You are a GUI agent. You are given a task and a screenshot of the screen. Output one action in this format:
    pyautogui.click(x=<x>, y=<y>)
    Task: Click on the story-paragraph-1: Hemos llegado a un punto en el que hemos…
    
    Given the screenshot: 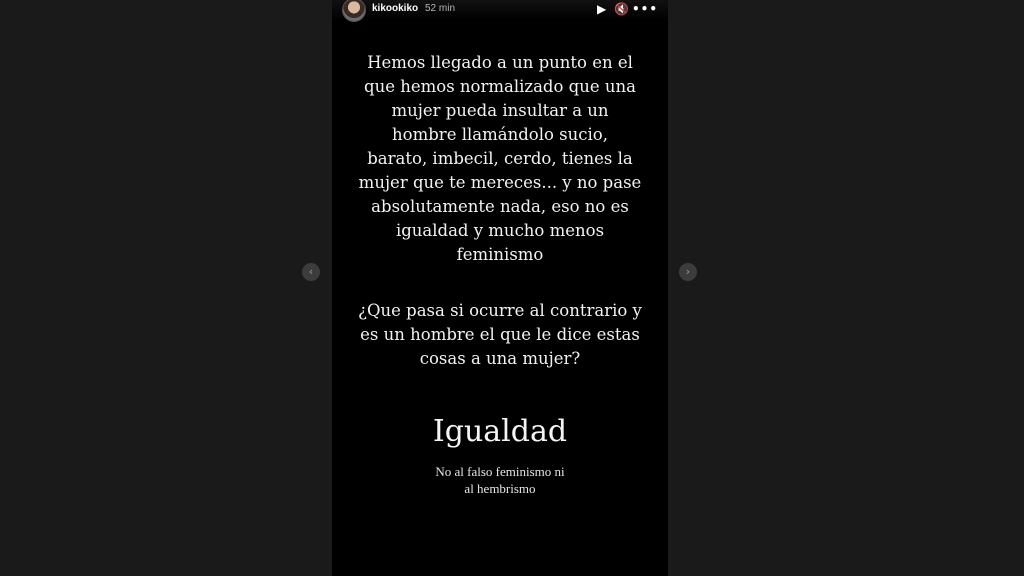 What is the action you would take?
    pyautogui.click(x=500, y=159)
    